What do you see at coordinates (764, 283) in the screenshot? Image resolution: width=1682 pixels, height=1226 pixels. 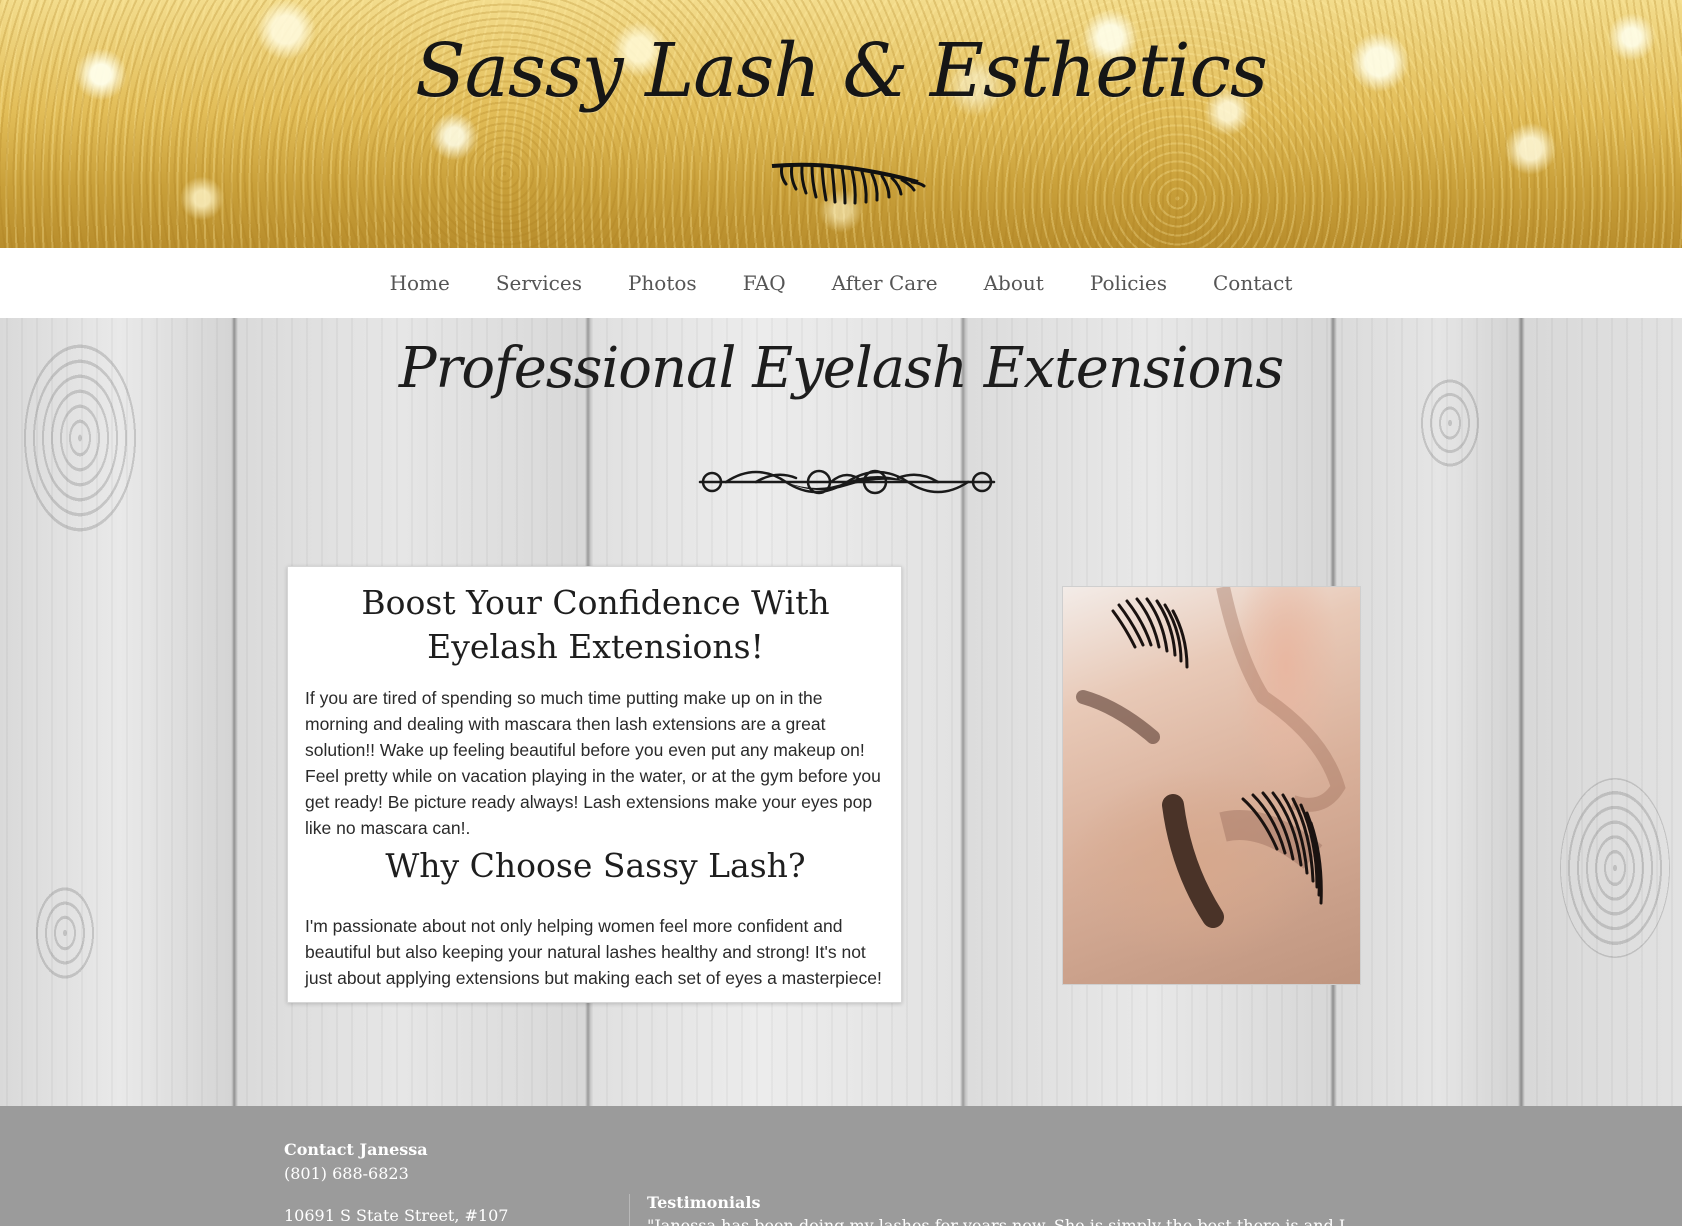 I see `nav-item-faq: FAQ` at bounding box center [764, 283].